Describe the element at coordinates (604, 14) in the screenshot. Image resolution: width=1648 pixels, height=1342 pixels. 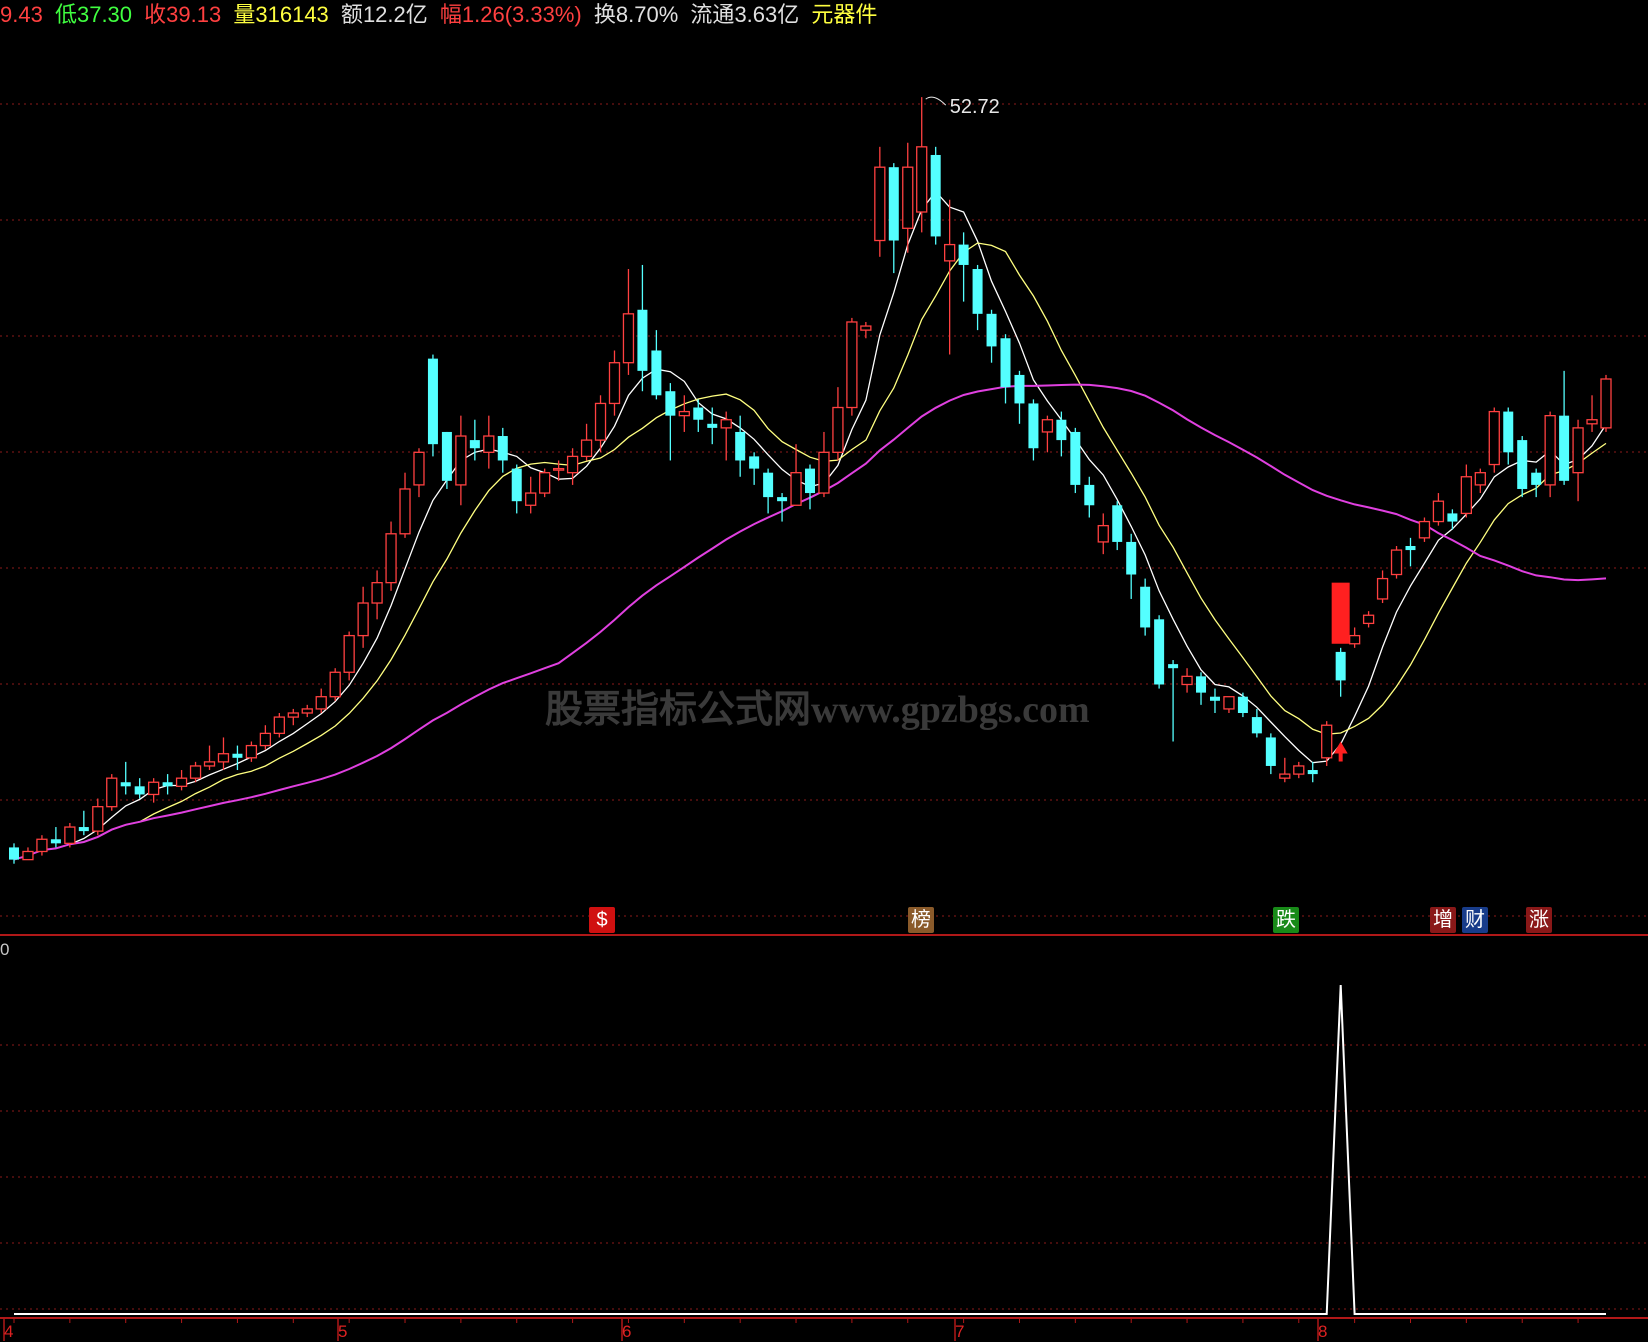
I see `turnover-label: 换` at that location.